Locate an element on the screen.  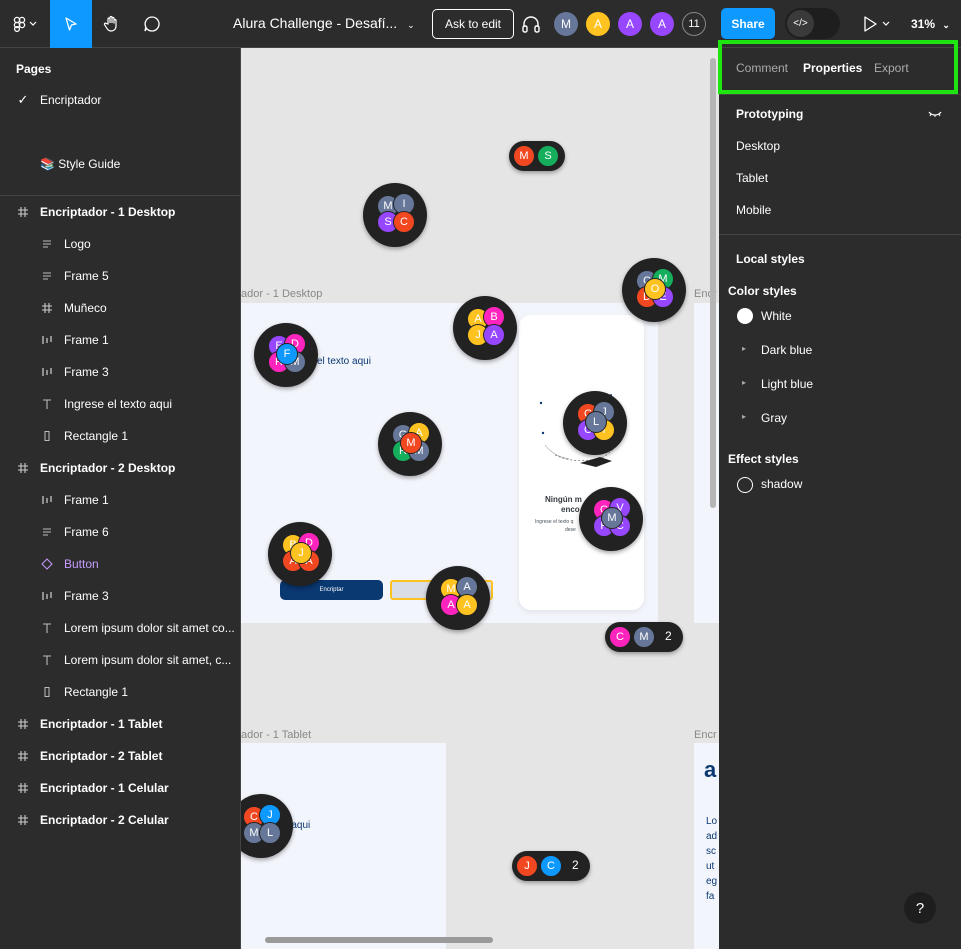
frame-label: ador - 1 Desktop is located at coordinates (281, 294).